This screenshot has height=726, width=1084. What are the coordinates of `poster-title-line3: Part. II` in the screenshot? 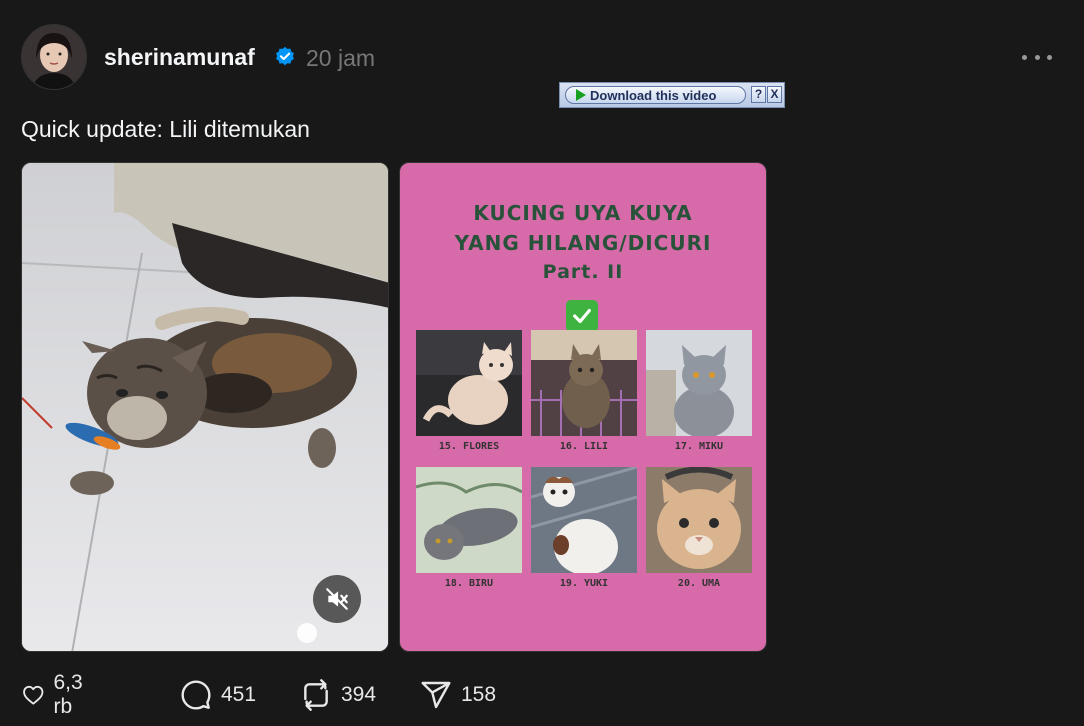 It's located at (583, 272).